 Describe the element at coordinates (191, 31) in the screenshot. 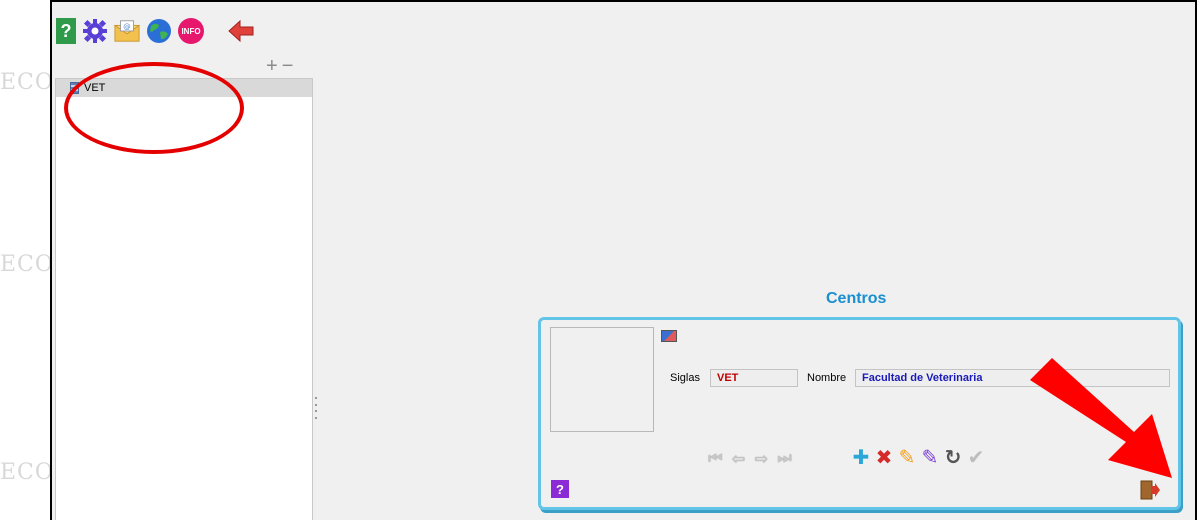

I see `info-icon: INFO` at that location.